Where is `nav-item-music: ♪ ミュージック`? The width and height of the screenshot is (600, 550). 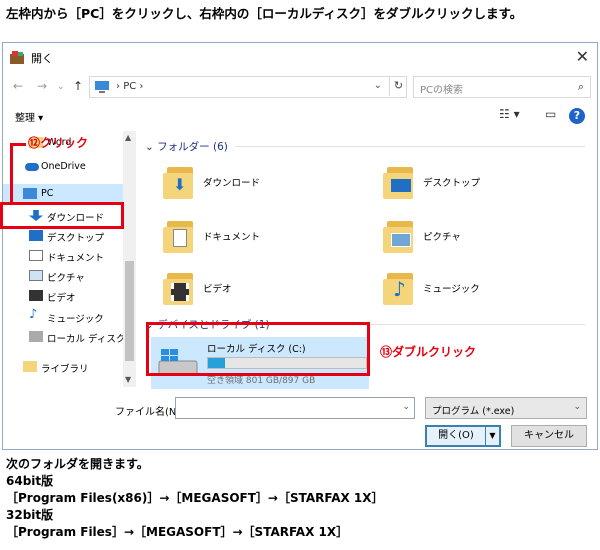 nav-item-music: ♪ ミュージック is located at coordinates (63, 317).